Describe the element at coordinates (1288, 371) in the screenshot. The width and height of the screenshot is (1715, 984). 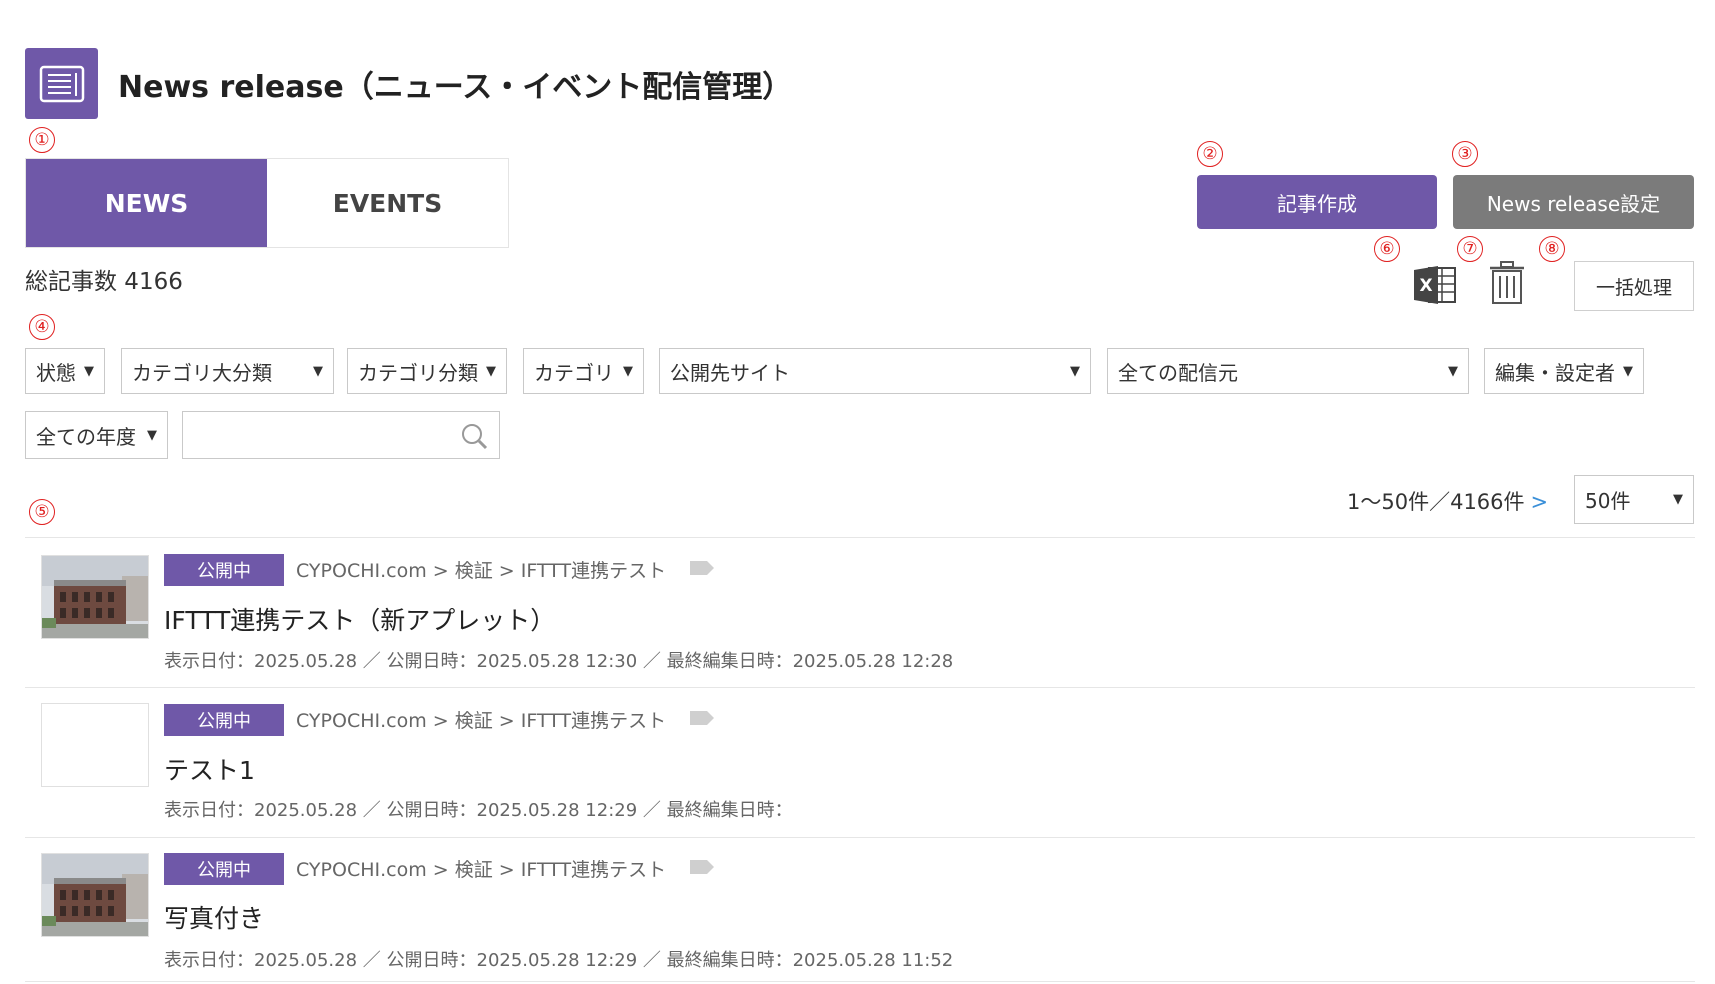
I see `source-filter: 全ての配信元 ▼` at that location.